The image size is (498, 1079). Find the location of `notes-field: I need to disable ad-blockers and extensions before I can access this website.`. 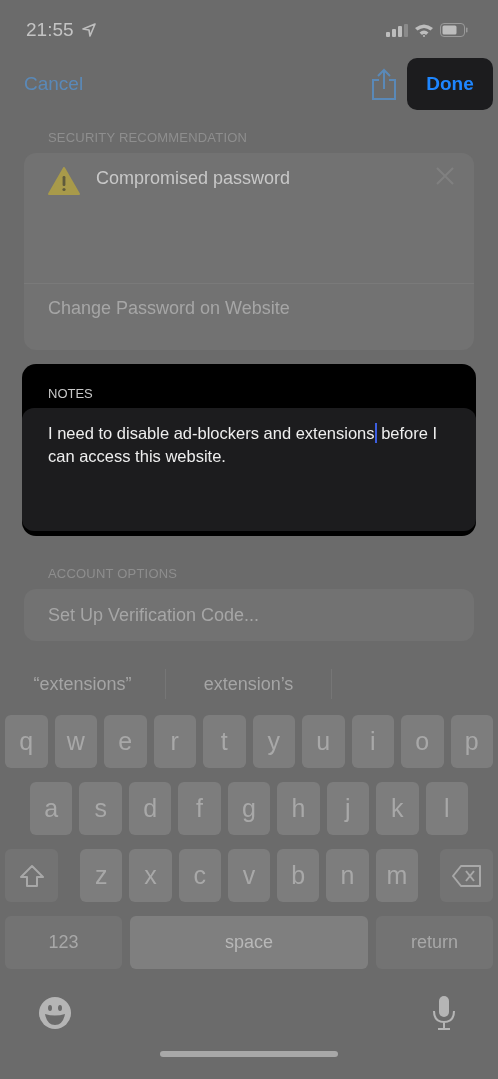

notes-field: I need to disable ad-blockers and extensions before I can access this website. is located at coordinates (249, 469).